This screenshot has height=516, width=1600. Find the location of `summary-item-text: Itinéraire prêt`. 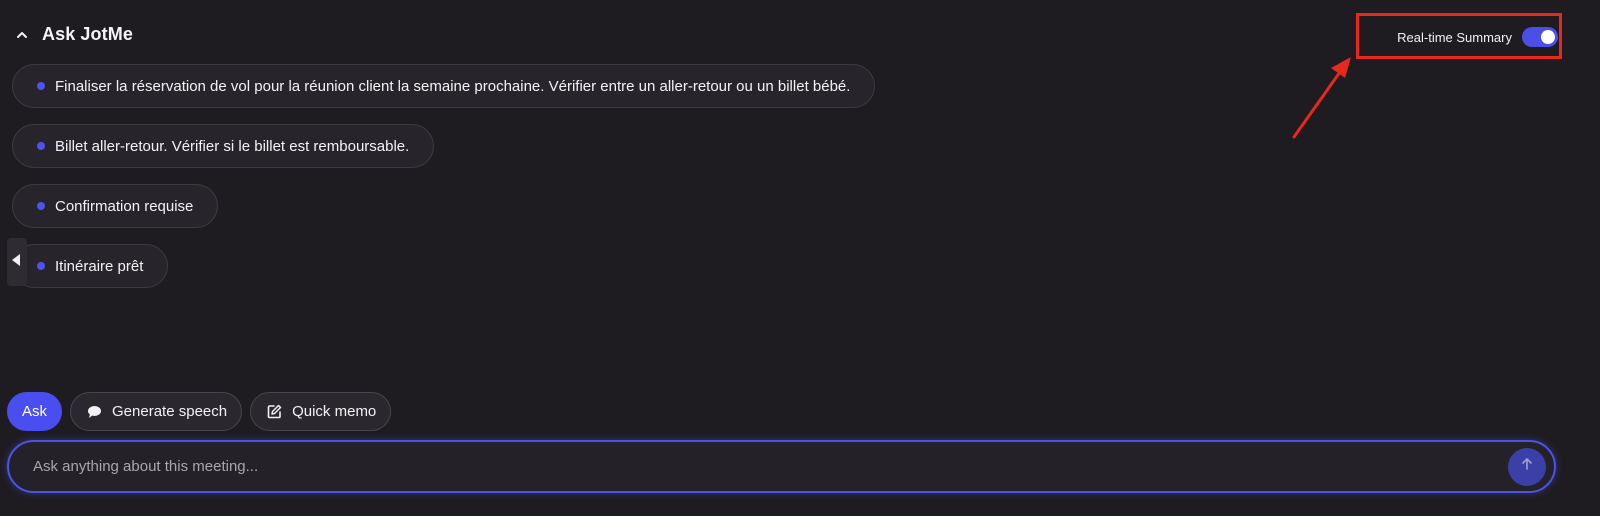

summary-item-text: Itinéraire prêt is located at coordinates (99, 266).